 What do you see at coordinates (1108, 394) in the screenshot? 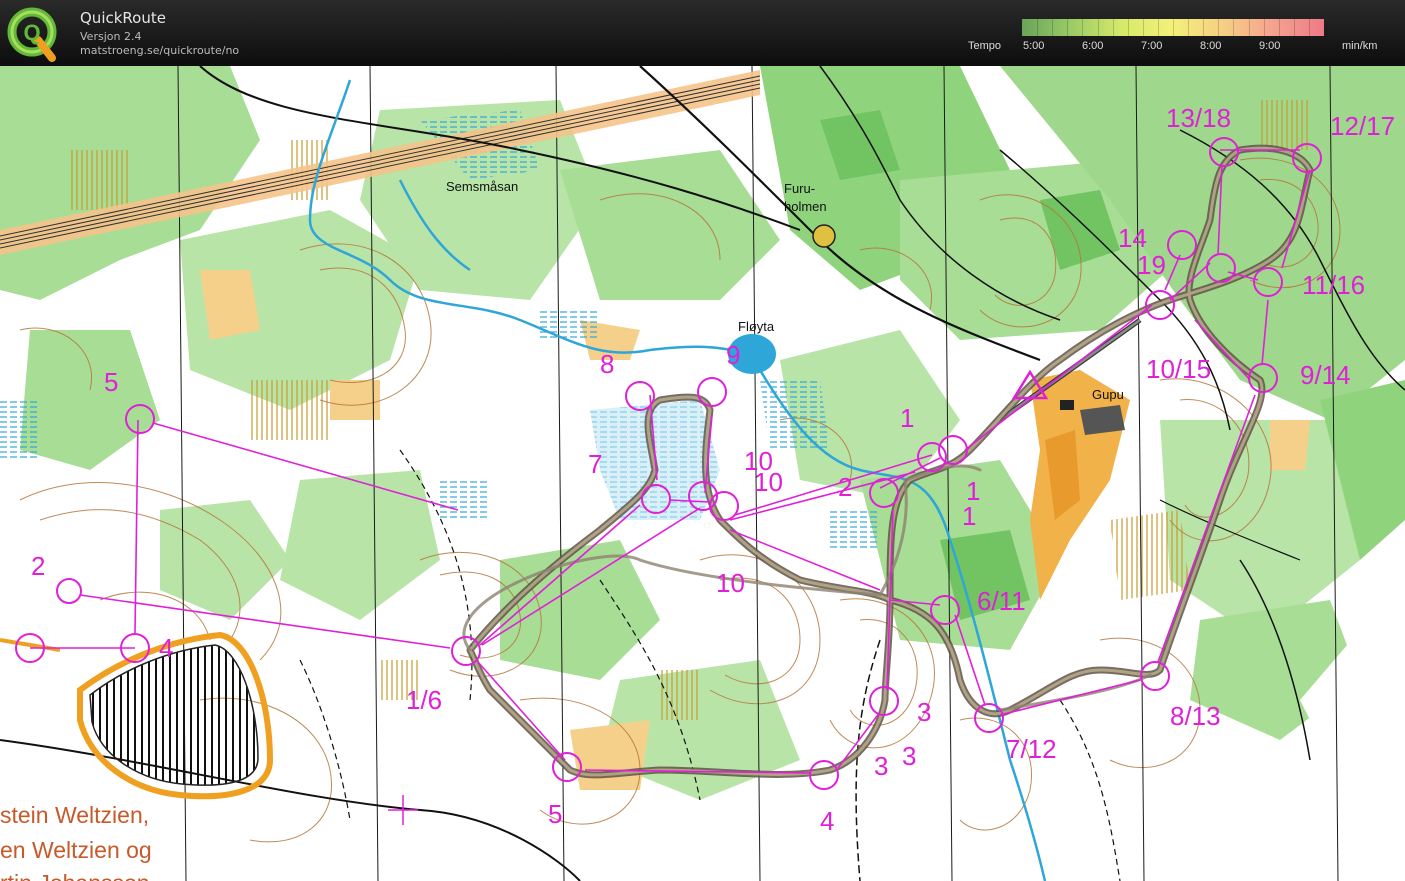
I see `place-name: Gupu` at bounding box center [1108, 394].